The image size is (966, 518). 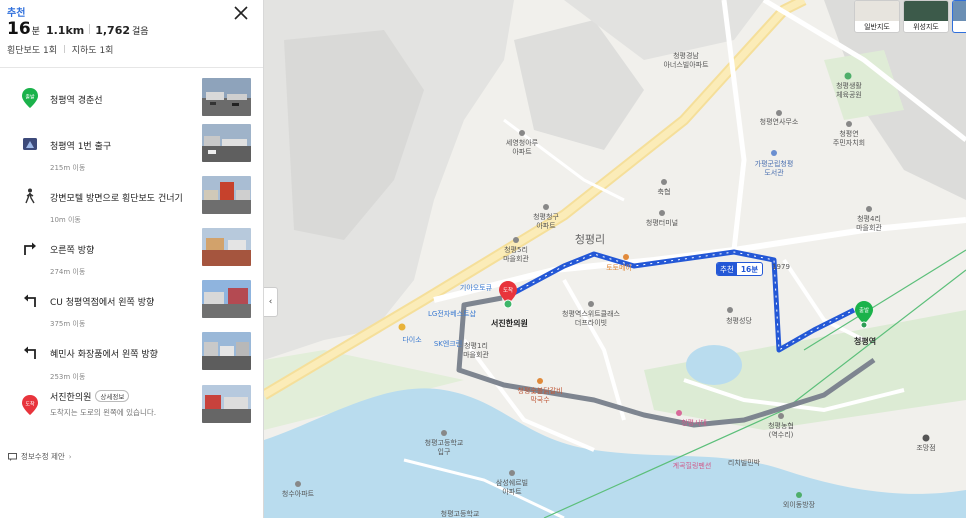 What do you see at coordinates (619, 267) in the screenshot?
I see `map-label: 토토메이` at bounding box center [619, 267].